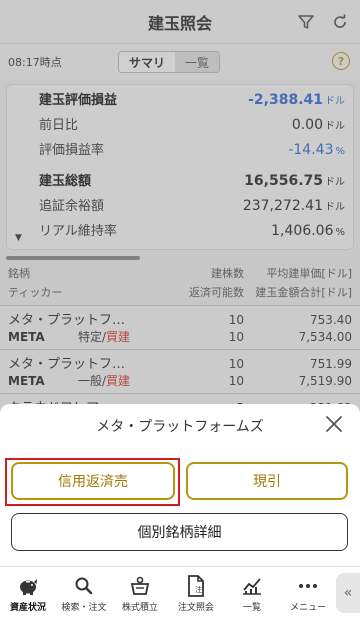 The height and width of the screenshot is (620, 360). Describe the element at coordinates (84, 608) in the screenshot. I see `nav-label: 検索・注文` at that location.